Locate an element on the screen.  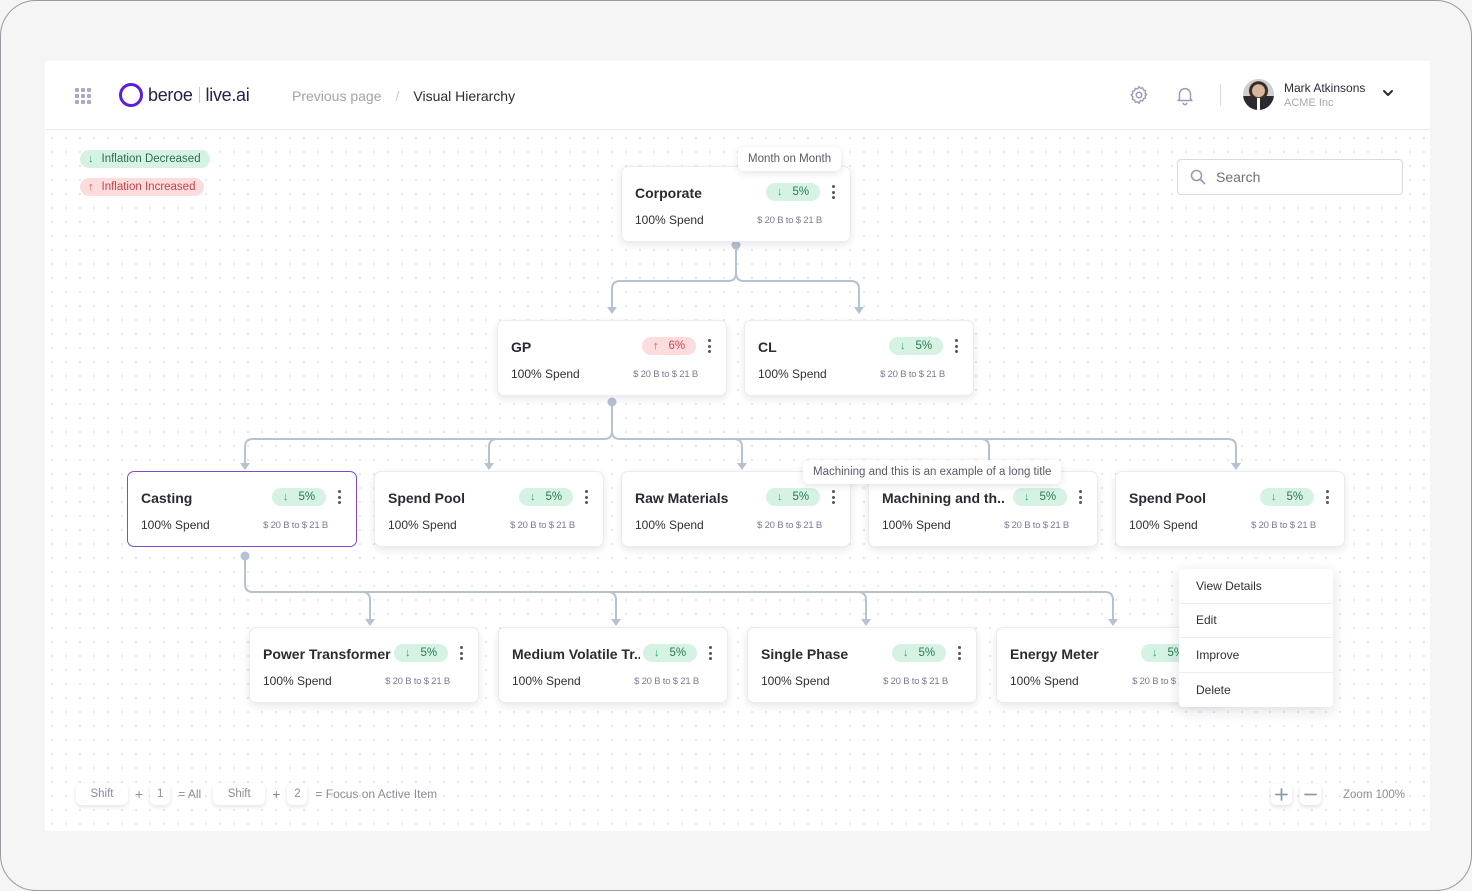
legend-label: Inflation Increased is located at coordinates (148, 187).